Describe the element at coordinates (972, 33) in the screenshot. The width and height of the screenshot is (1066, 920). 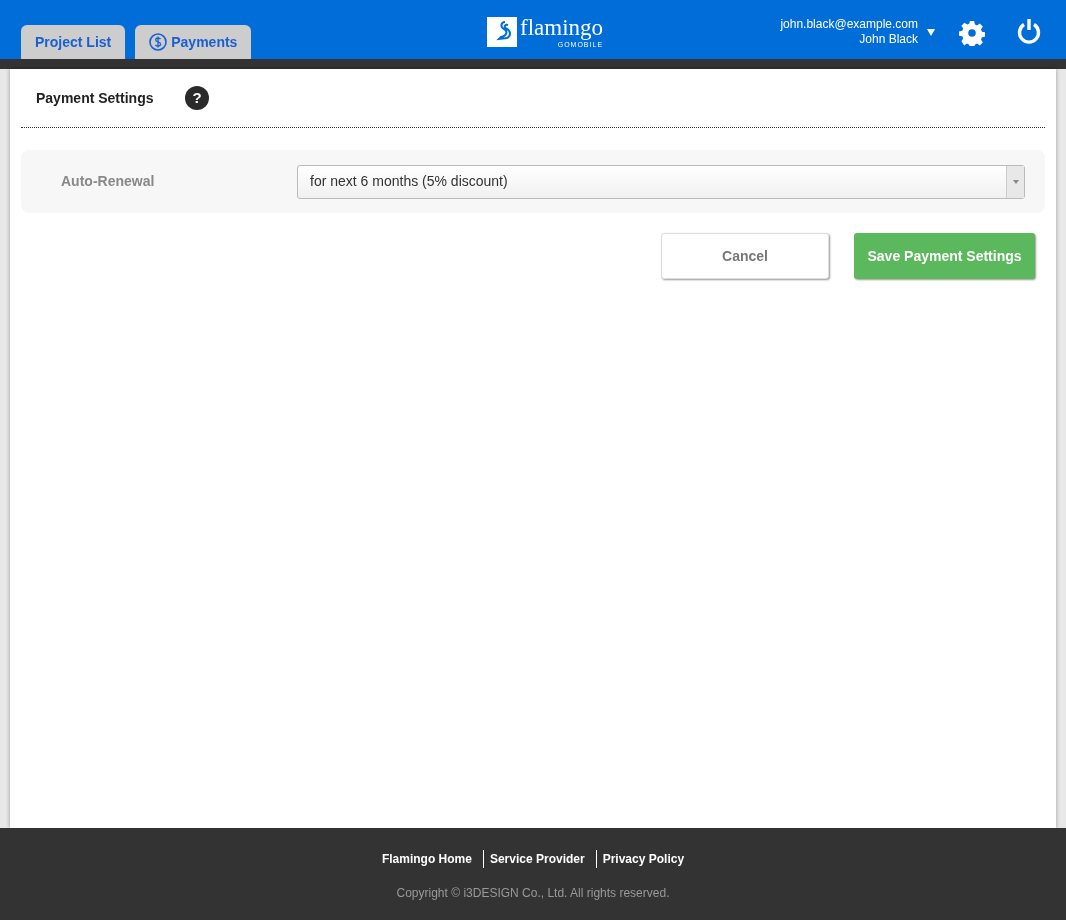
I see `settings-icon` at that location.